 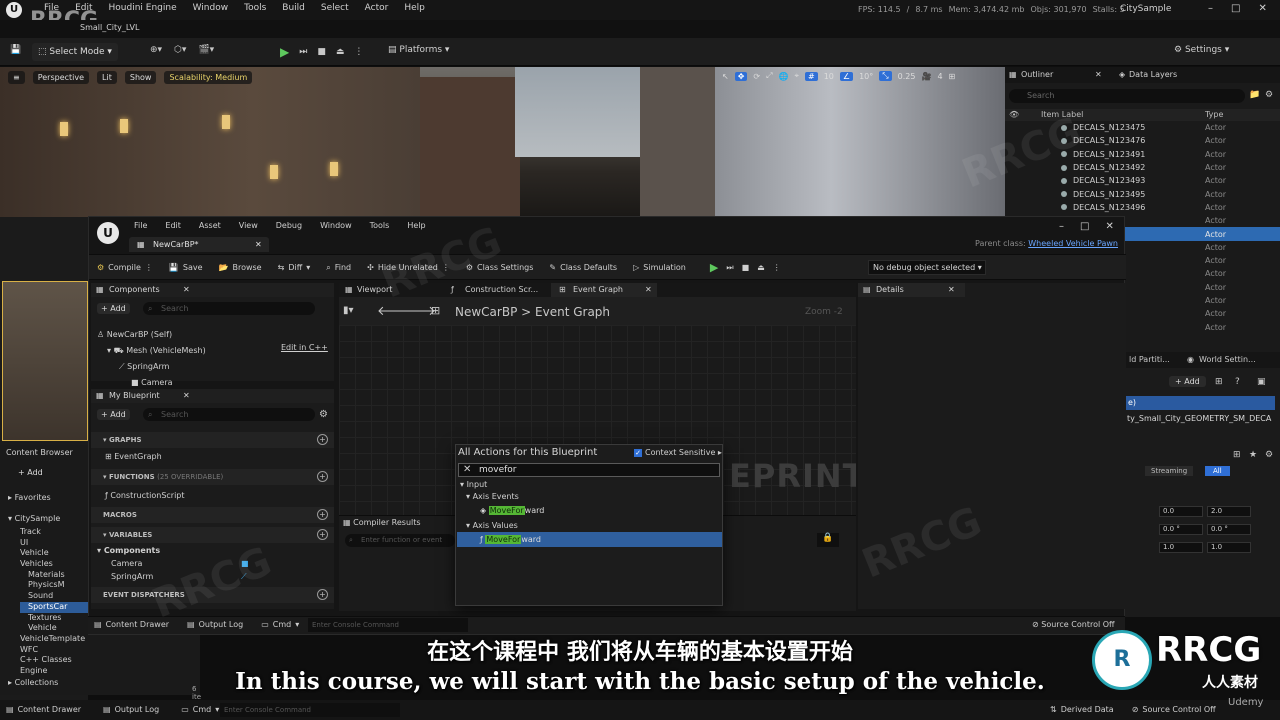 I want to click on menu-window: Window, so click(x=211, y=8).